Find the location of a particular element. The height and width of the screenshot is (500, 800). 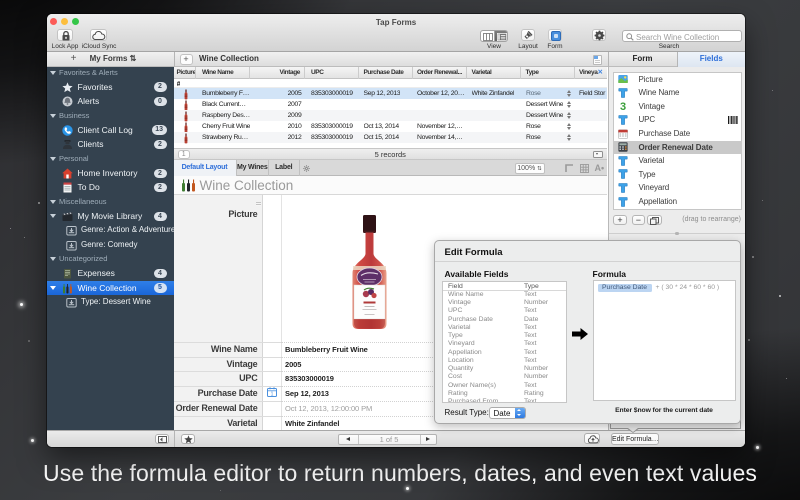

svg-text: 3 is located at coordinates (622, 106).